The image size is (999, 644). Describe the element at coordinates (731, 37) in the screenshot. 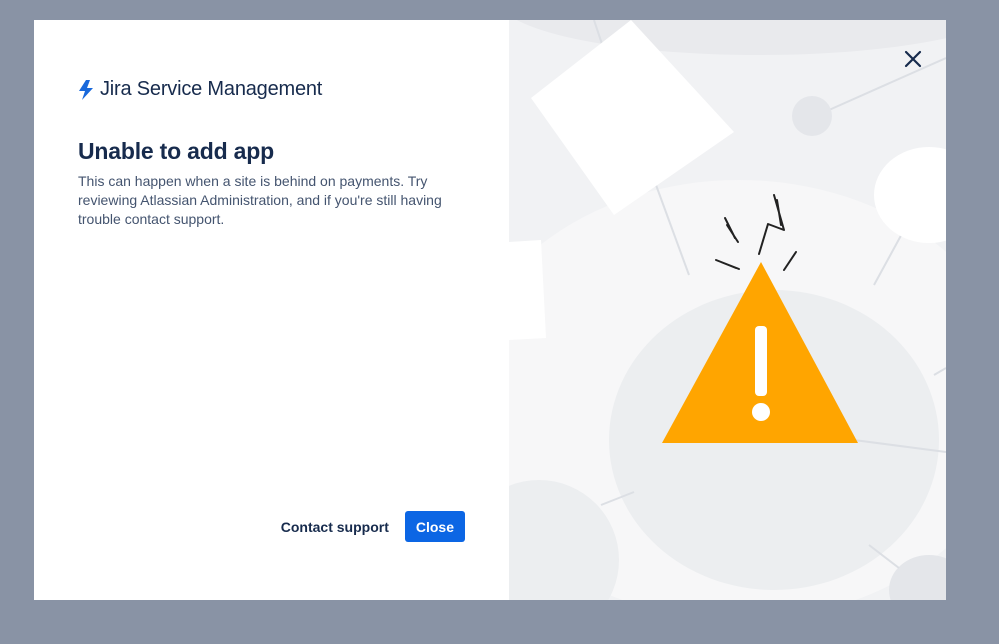

I see `bg-blob` at that location.